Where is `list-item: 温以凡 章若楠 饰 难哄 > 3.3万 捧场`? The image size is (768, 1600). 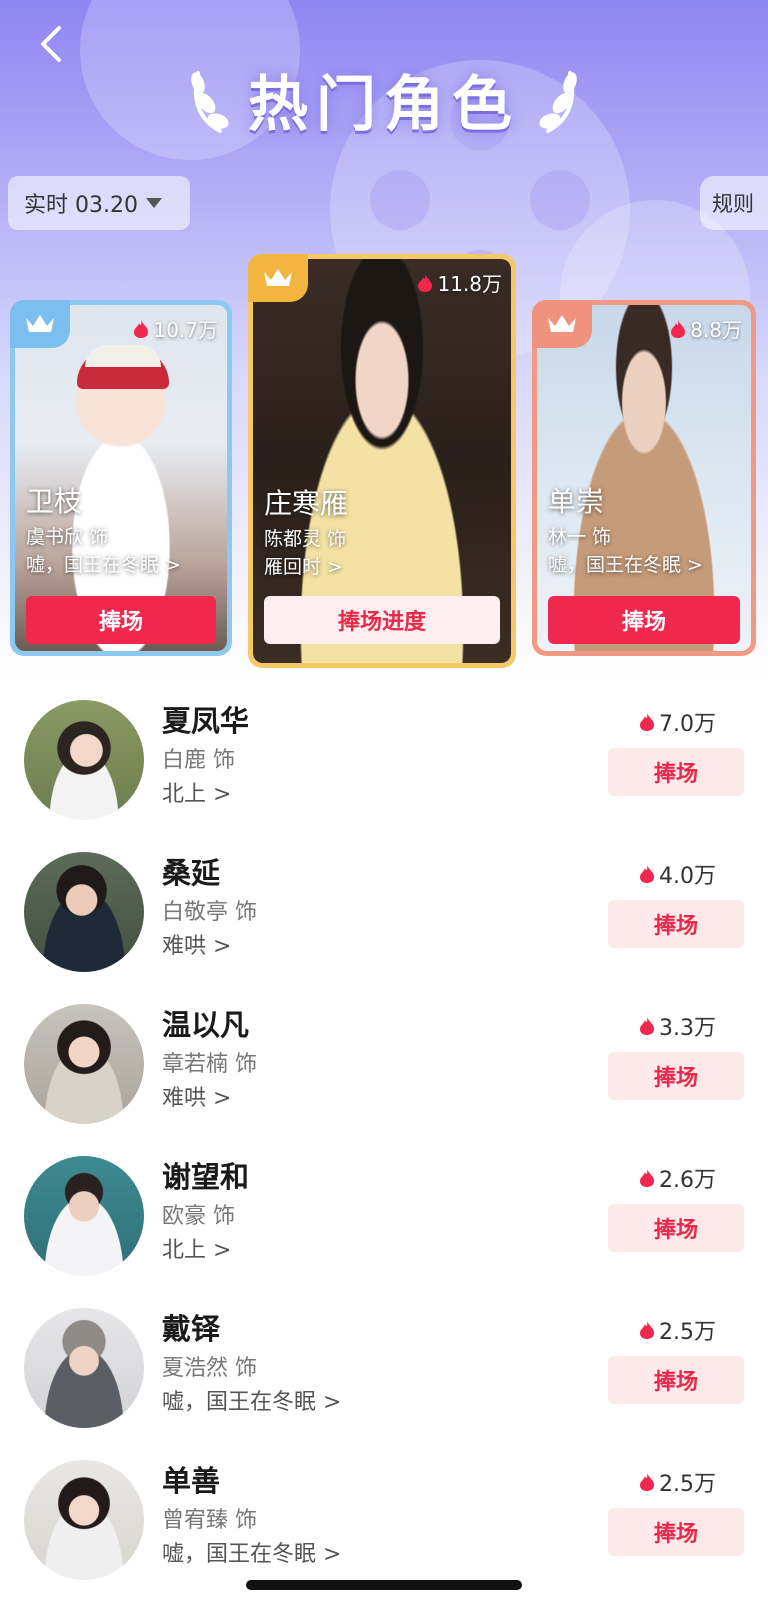 list-item: 温以凡 章若楠 饰 难哄 > 3.3万 捧场 is located at coordinates (384, 1070).